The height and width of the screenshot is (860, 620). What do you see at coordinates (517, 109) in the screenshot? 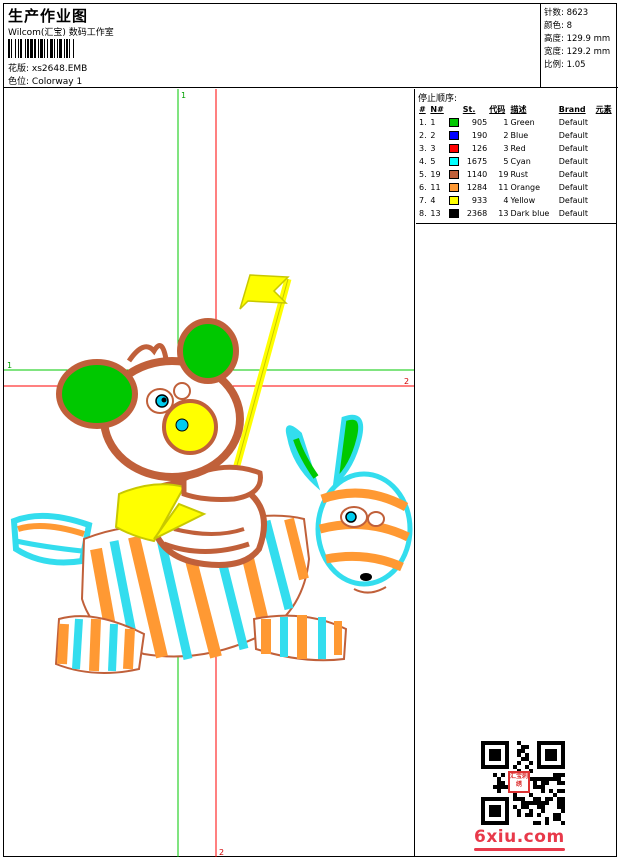
I see `table-header-row: # N# St. 代码 描述 Brand 元素` at bounding box center [517, 109].